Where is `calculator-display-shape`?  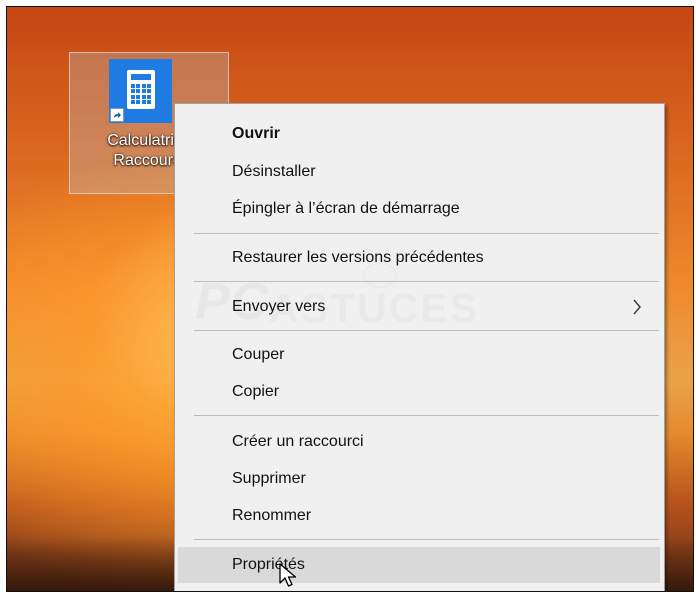
calculator-display-shape is located at coordinates (141, 77).